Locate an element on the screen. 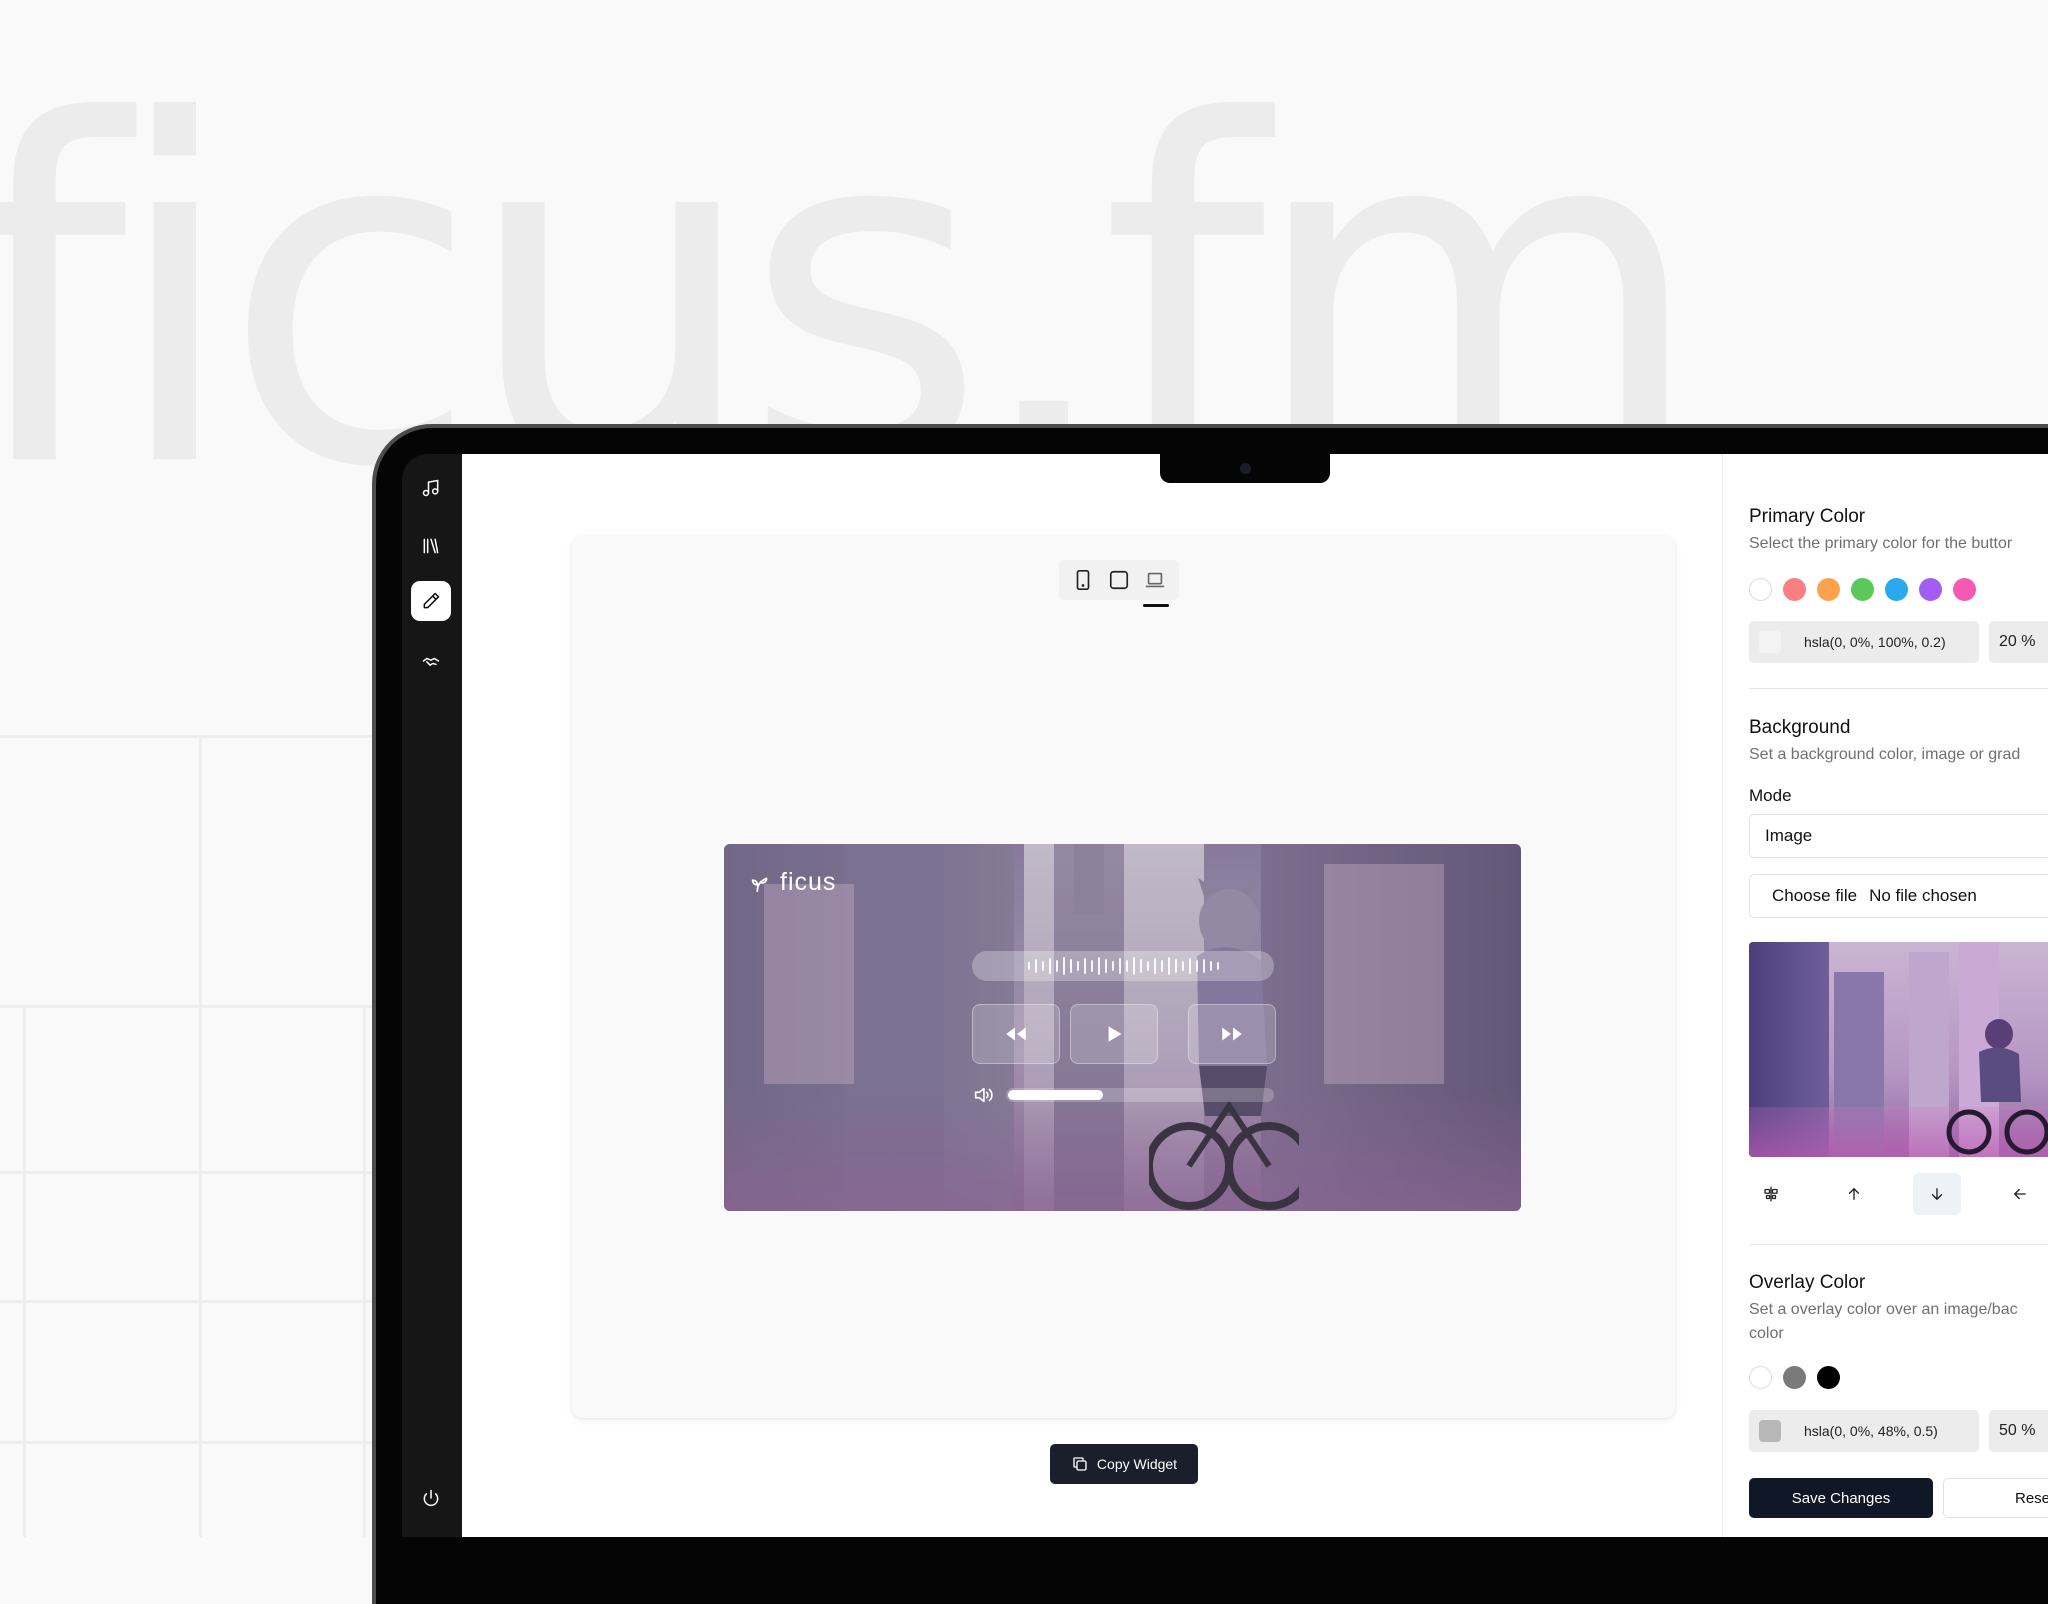 The image size is (2048, 1604). tablet-icon is located at coordinates (1119, 580).